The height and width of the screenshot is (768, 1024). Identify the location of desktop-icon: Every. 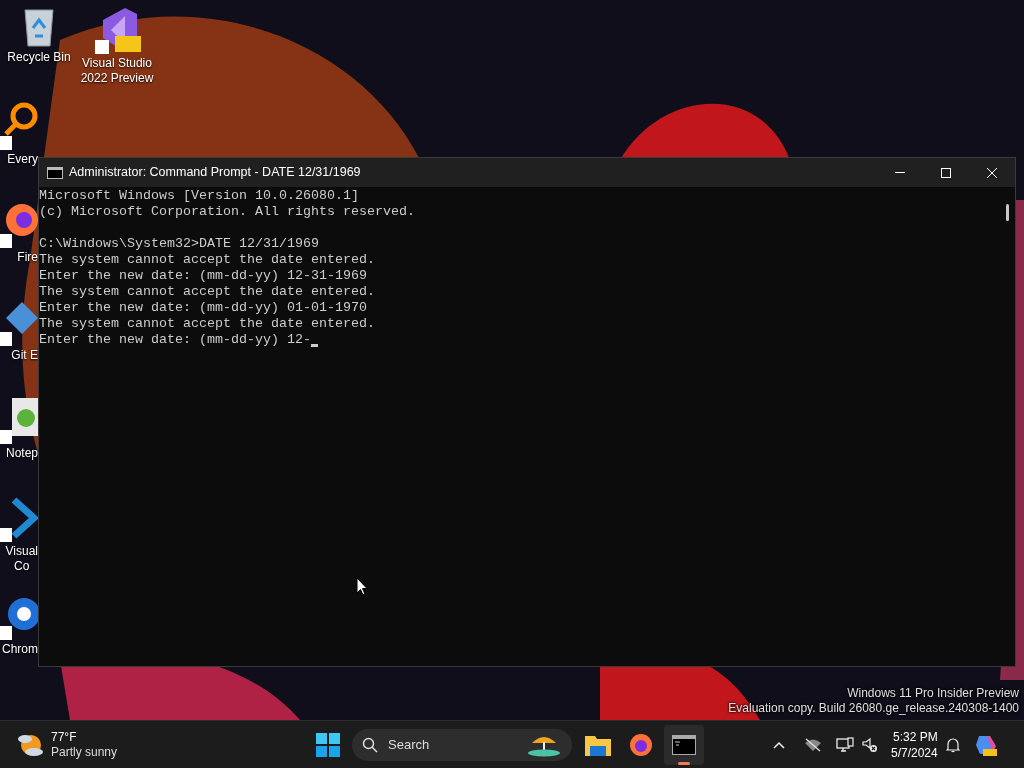
(19, 134).